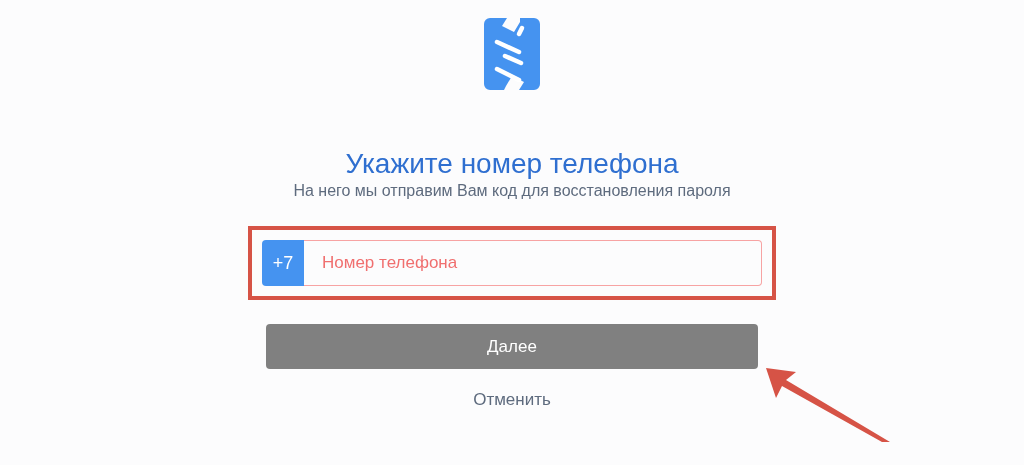  Describe the element at coordinates (283, 263) in the screenshot. I see `country-code: +7` at that location.